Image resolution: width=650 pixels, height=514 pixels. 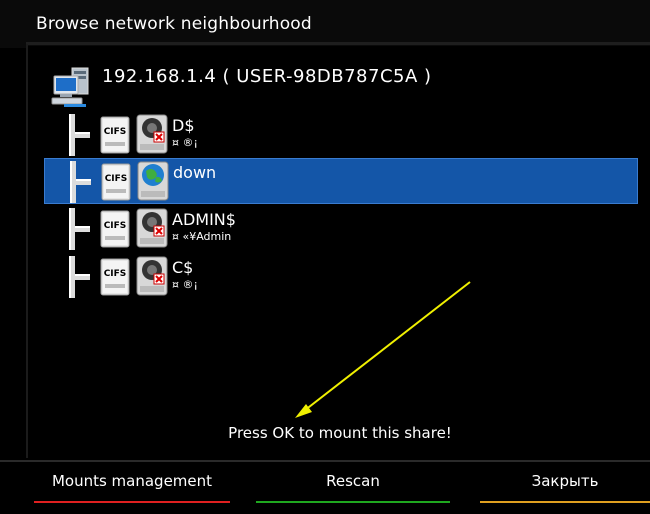 What do you see at coordinates (132, 481) in the screenshot?
I see `button-label: Mounts management` at bounding box center [132, 481].